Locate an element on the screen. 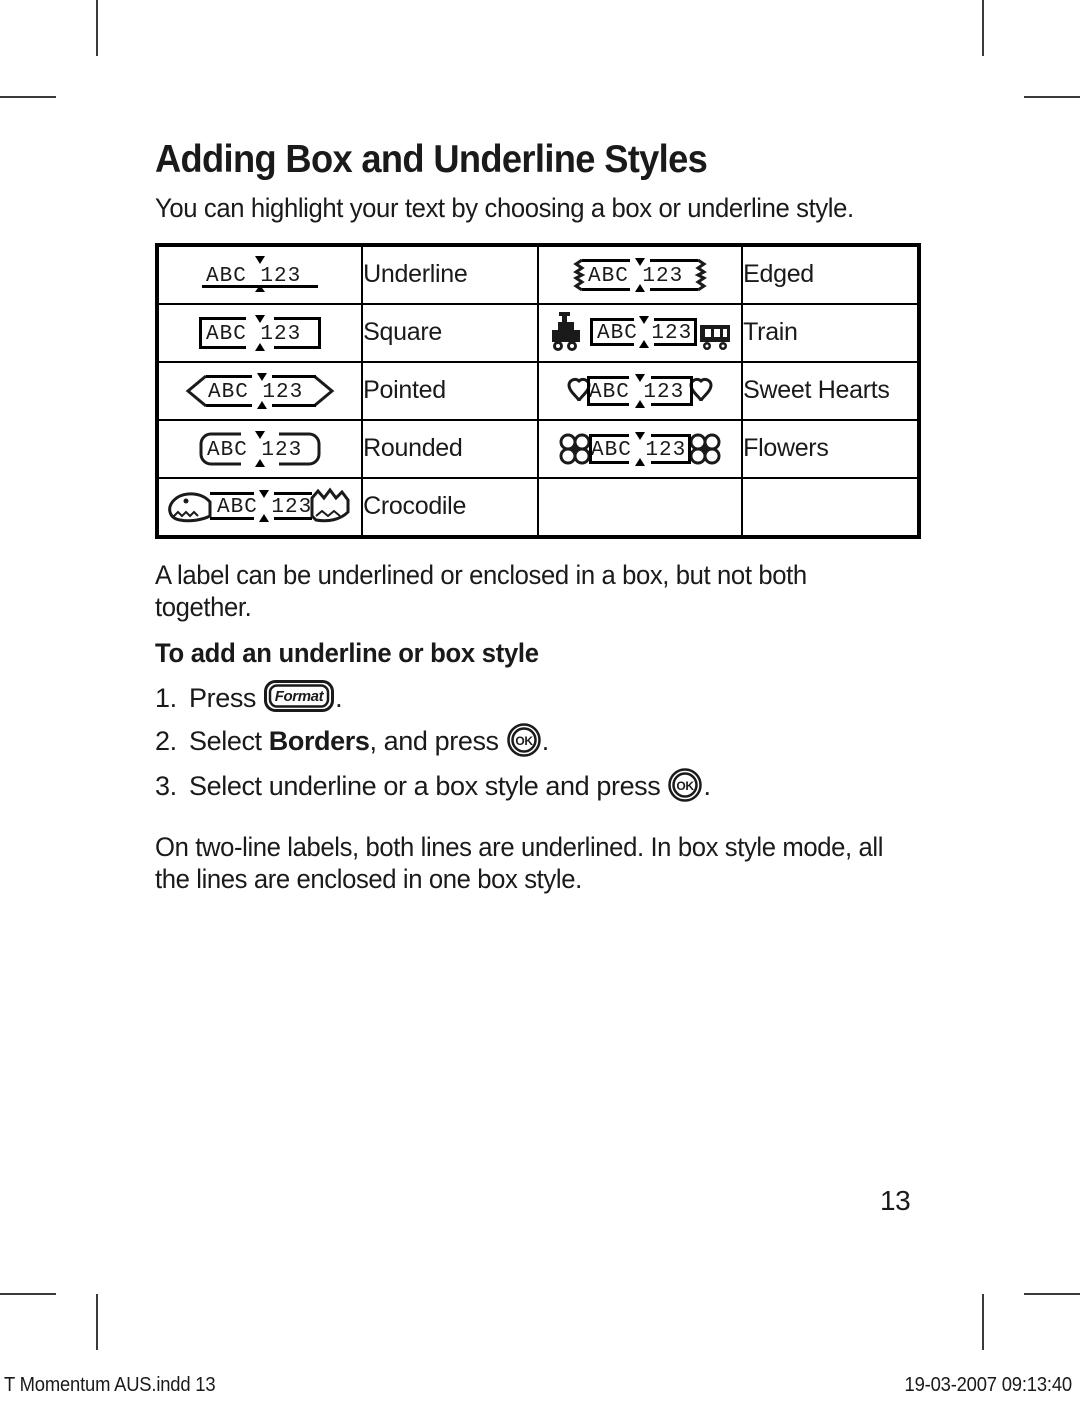  style-label: Train is located at coordinates (830, 332).